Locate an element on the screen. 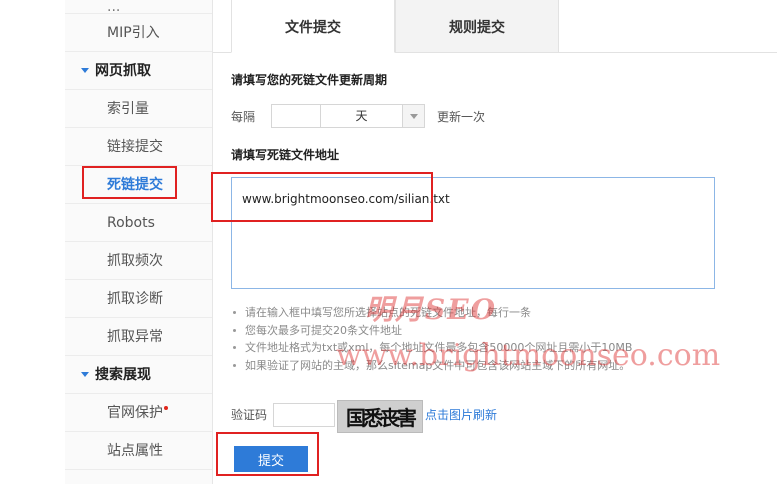 This screenshot has width=777, height=484. notification-dot-icon is located at coordinates (166, 408).